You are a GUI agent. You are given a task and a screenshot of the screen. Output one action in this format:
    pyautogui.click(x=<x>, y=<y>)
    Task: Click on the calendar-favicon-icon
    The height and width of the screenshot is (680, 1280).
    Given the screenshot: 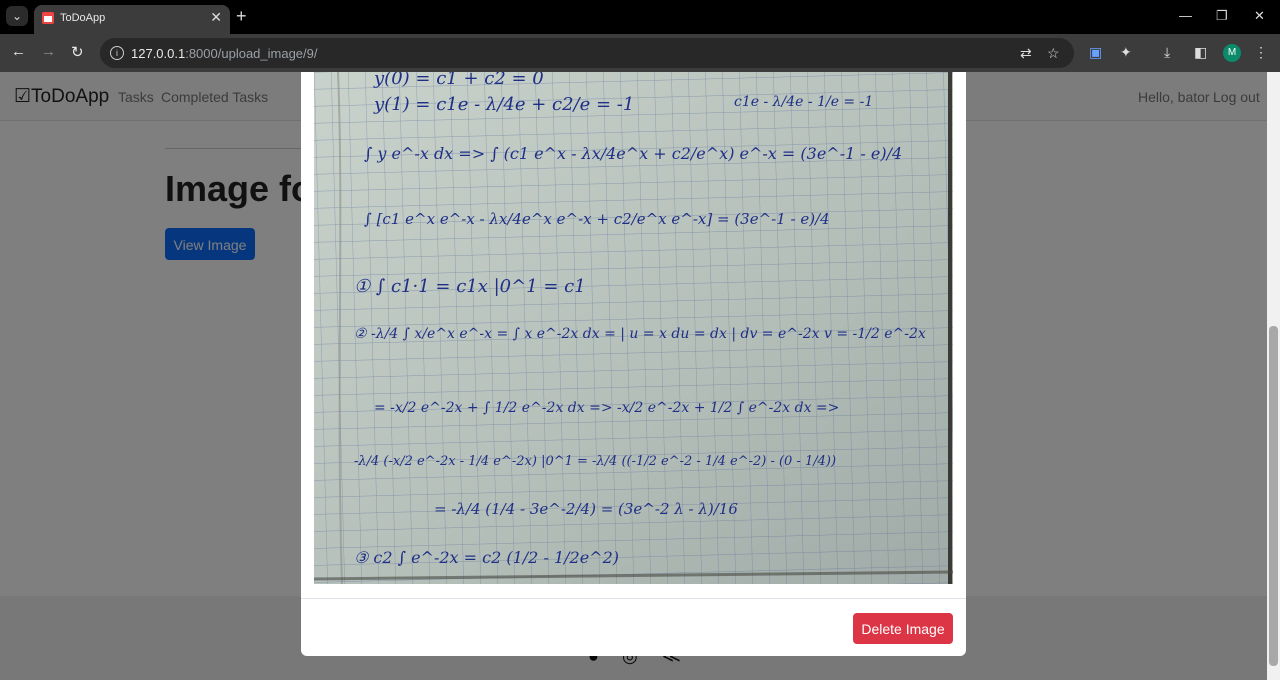 What is the action you would take?
    pyautogui.click(x=48, y=18)
    